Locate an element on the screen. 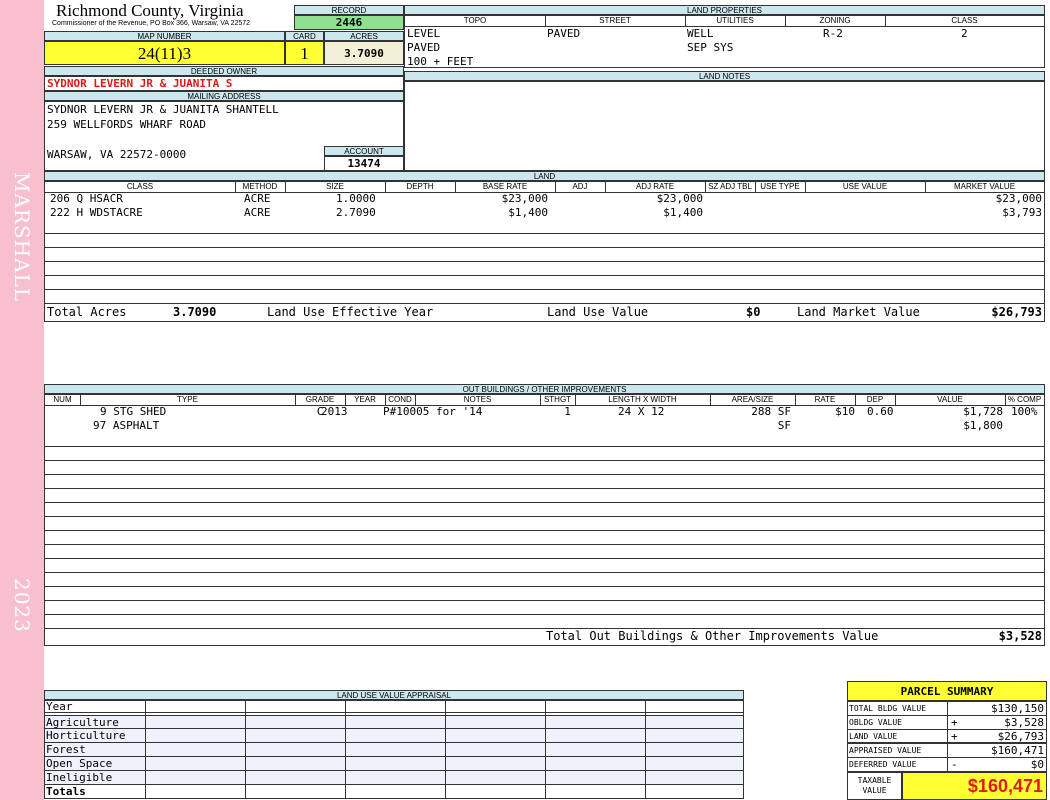 The image size is (1050, 800). total-acres-label: Total Acres is located at coordinates (87, 312).